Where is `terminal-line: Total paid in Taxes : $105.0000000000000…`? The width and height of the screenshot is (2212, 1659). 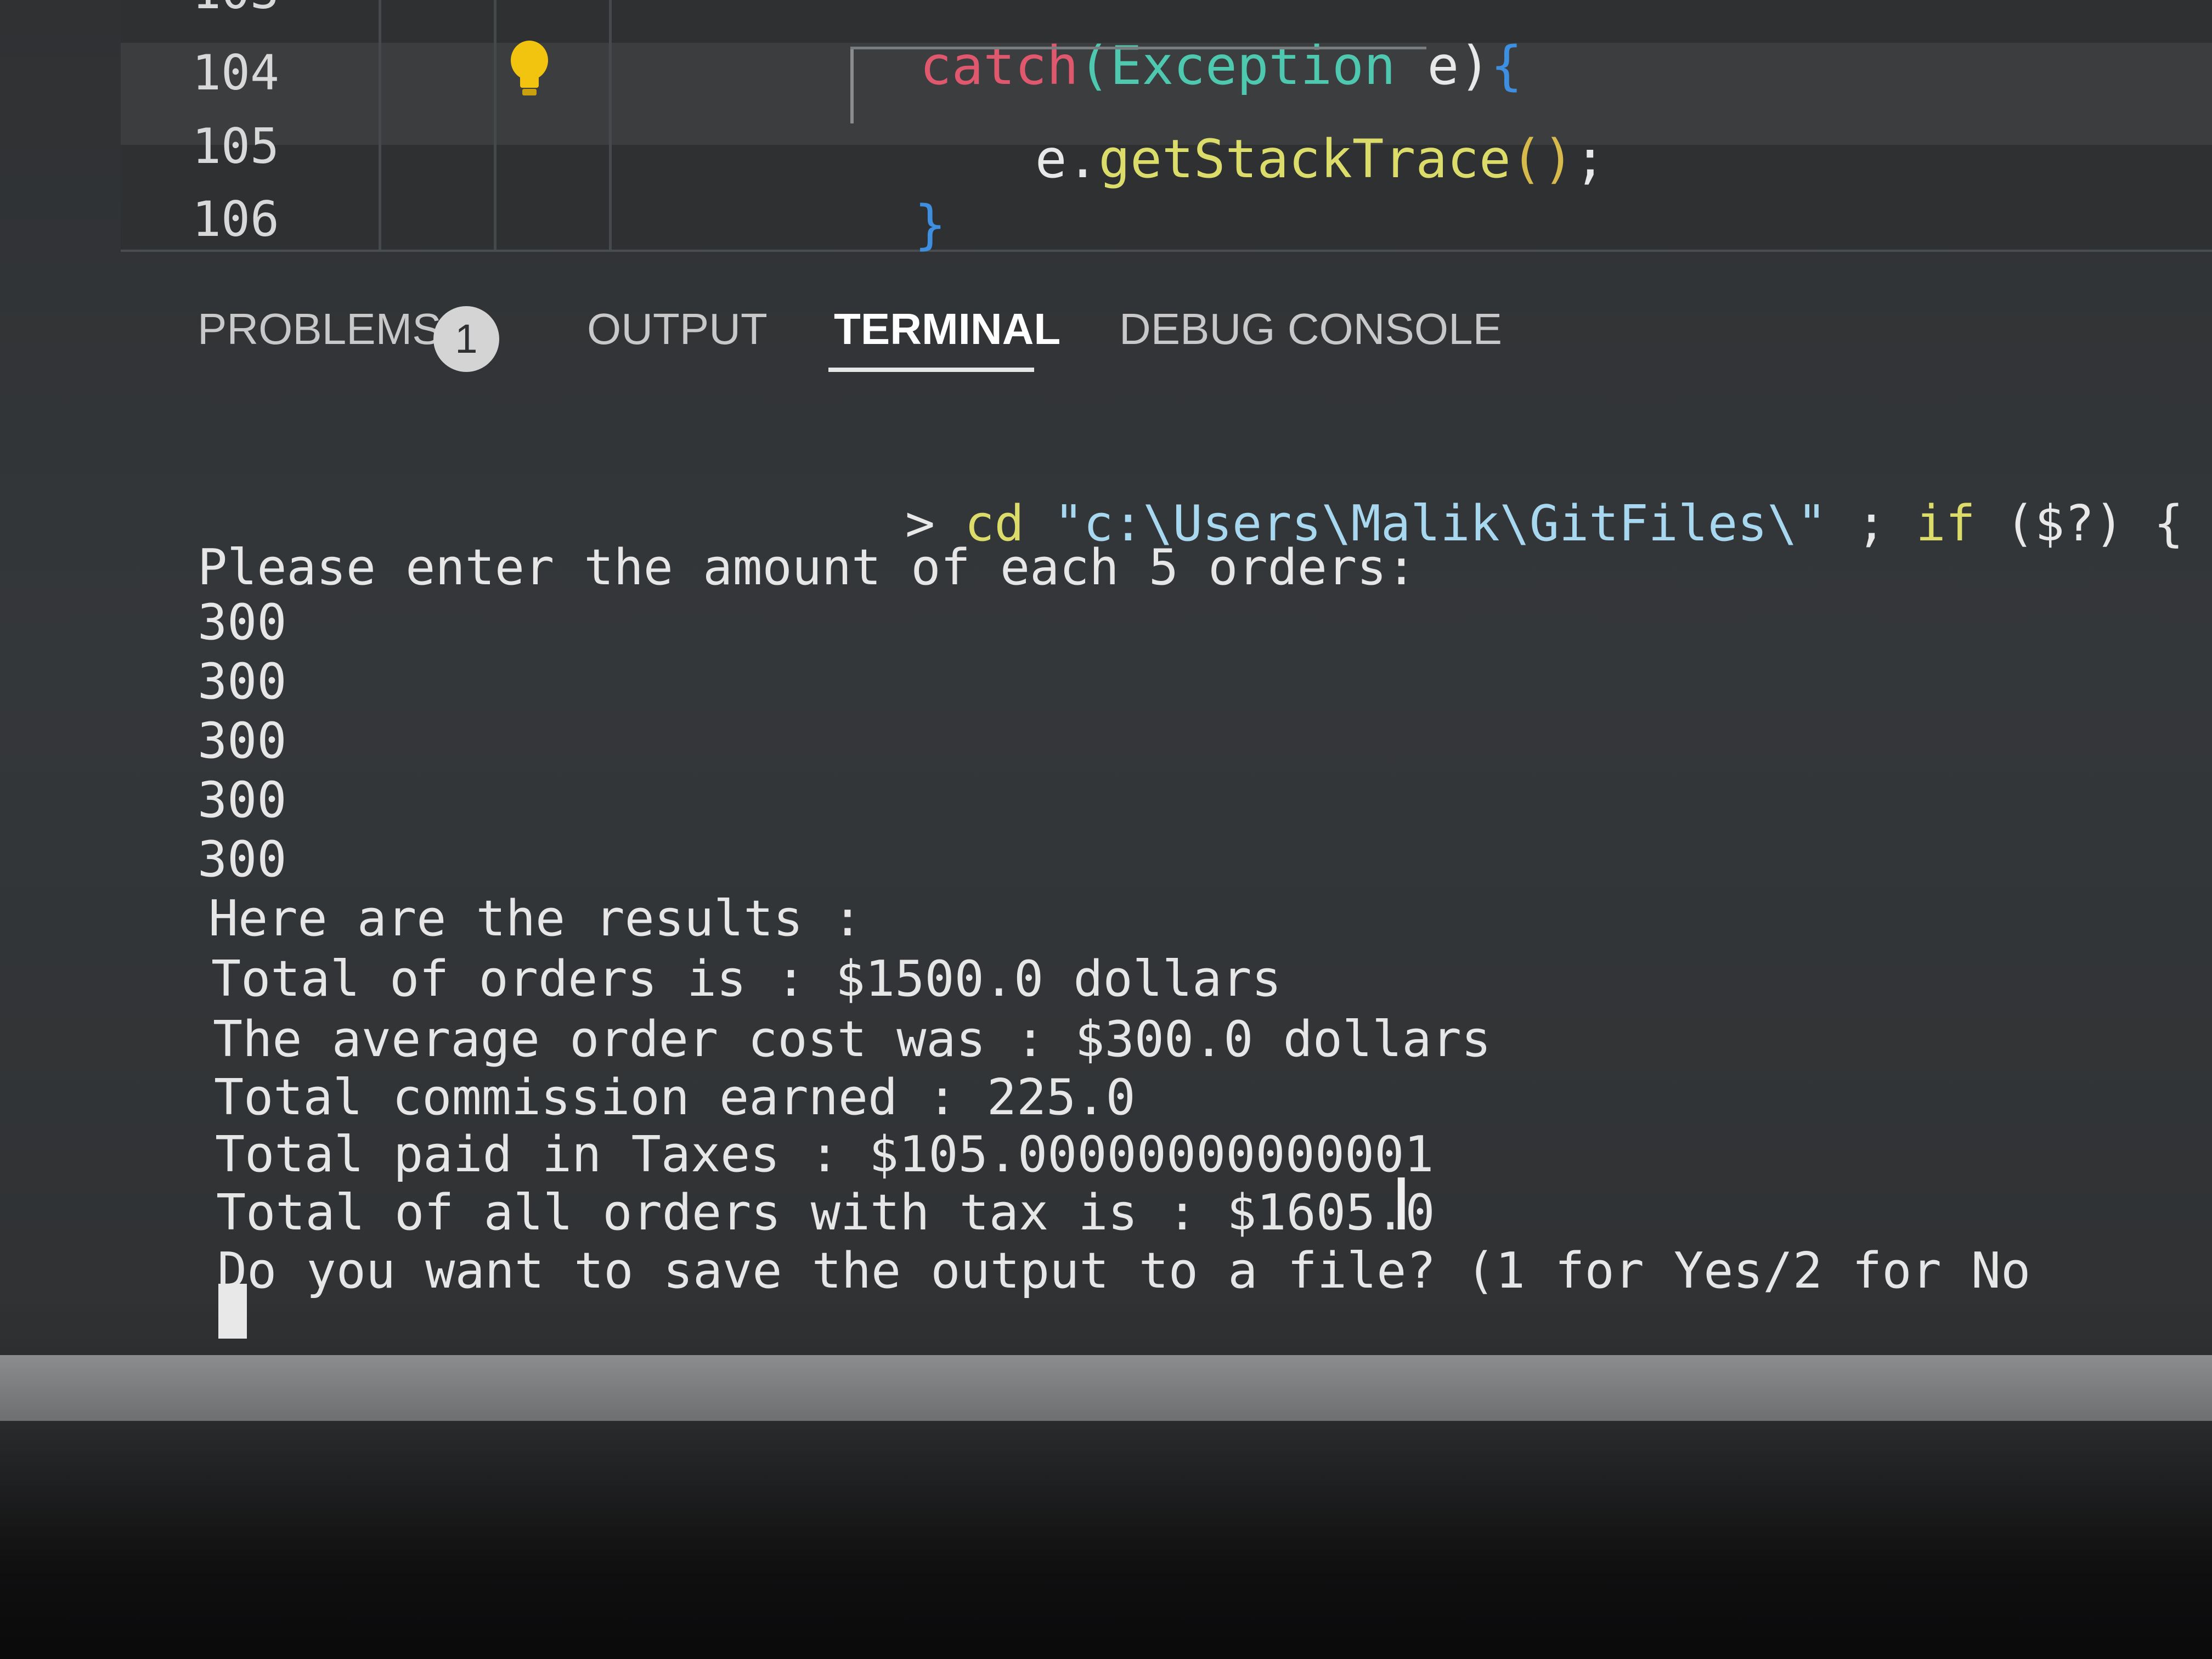
terminal-line: Total paid in Taxes : $105.0000000000000… is located at coordinates (825, 1154).